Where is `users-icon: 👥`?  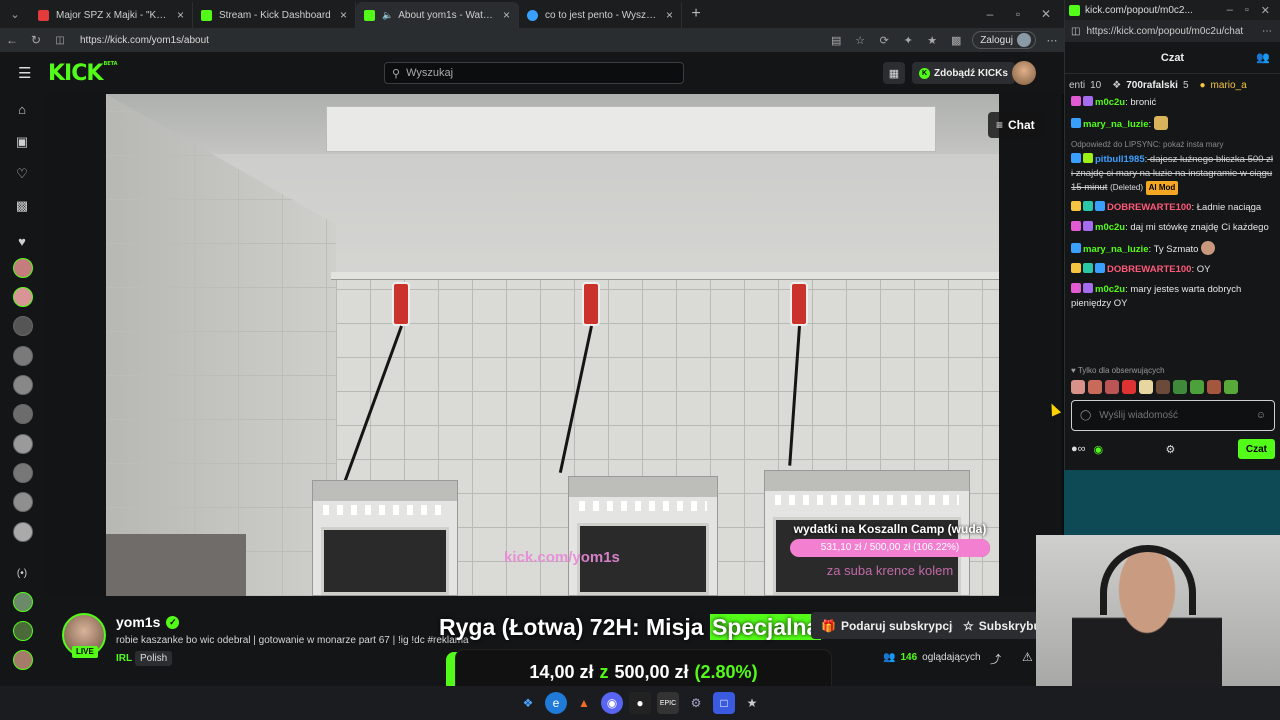
users-icon: 👥 is located at coordinates (1263, 57).